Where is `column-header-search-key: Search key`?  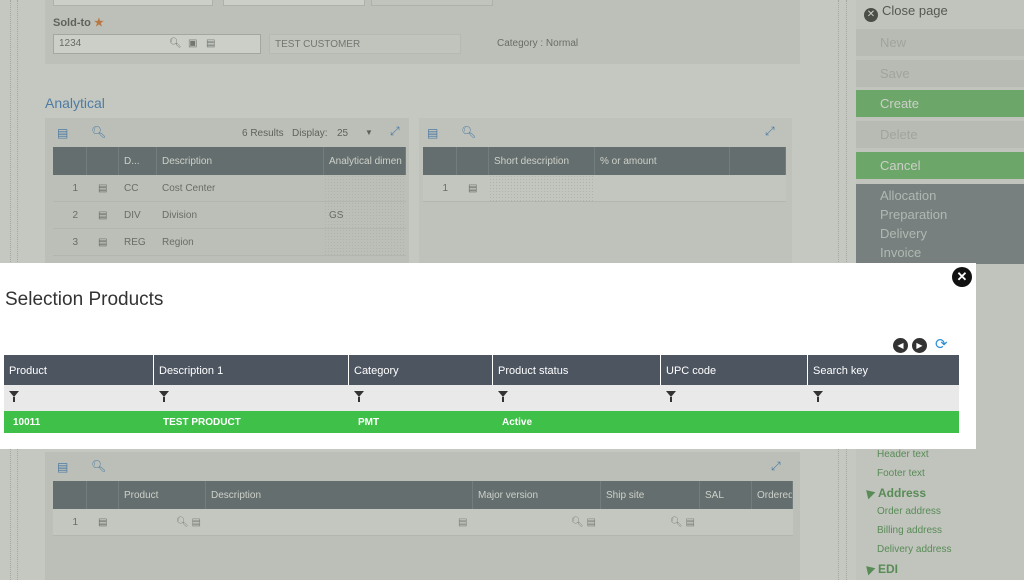
column-header-search-key: Search key is located at coordinates (883, 370).